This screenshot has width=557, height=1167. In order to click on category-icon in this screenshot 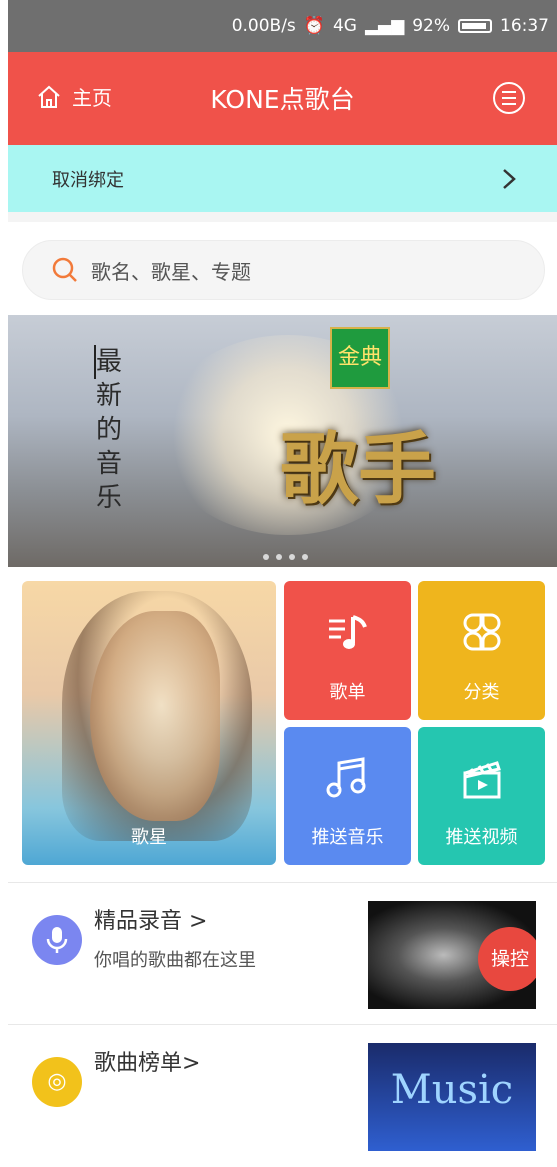, I will do `click(481, 639)`.